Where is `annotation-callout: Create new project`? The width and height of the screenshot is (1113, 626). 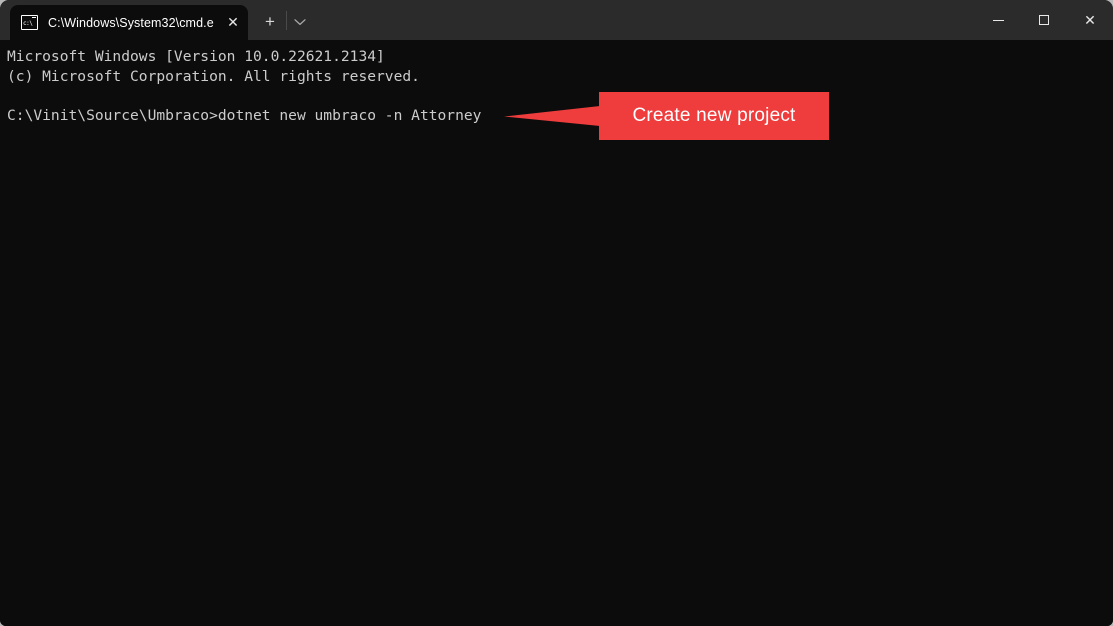
annotation-callout: Create new project is located at coordinates (714, 116).